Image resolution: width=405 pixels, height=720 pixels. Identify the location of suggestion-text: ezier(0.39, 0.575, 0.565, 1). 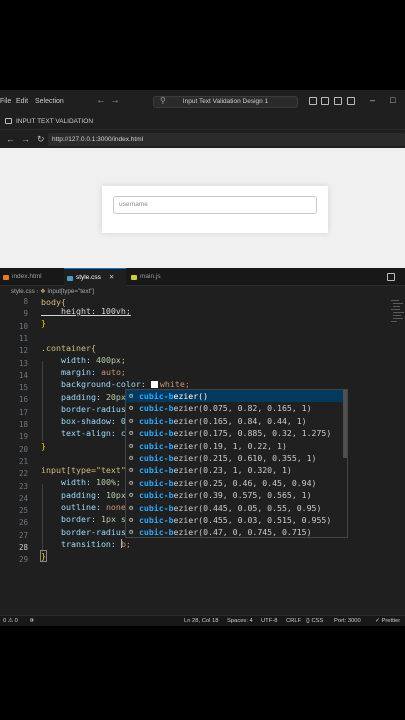
(242, 495).